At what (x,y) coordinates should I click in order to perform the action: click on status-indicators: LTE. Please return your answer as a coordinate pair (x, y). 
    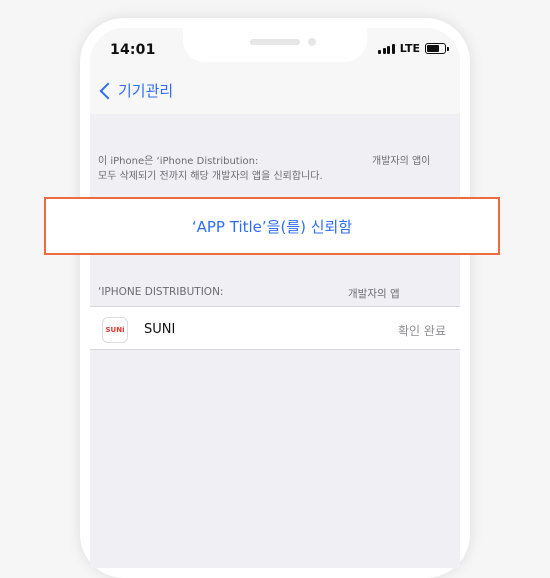
    Looking at the image, I should click on (413, 48).